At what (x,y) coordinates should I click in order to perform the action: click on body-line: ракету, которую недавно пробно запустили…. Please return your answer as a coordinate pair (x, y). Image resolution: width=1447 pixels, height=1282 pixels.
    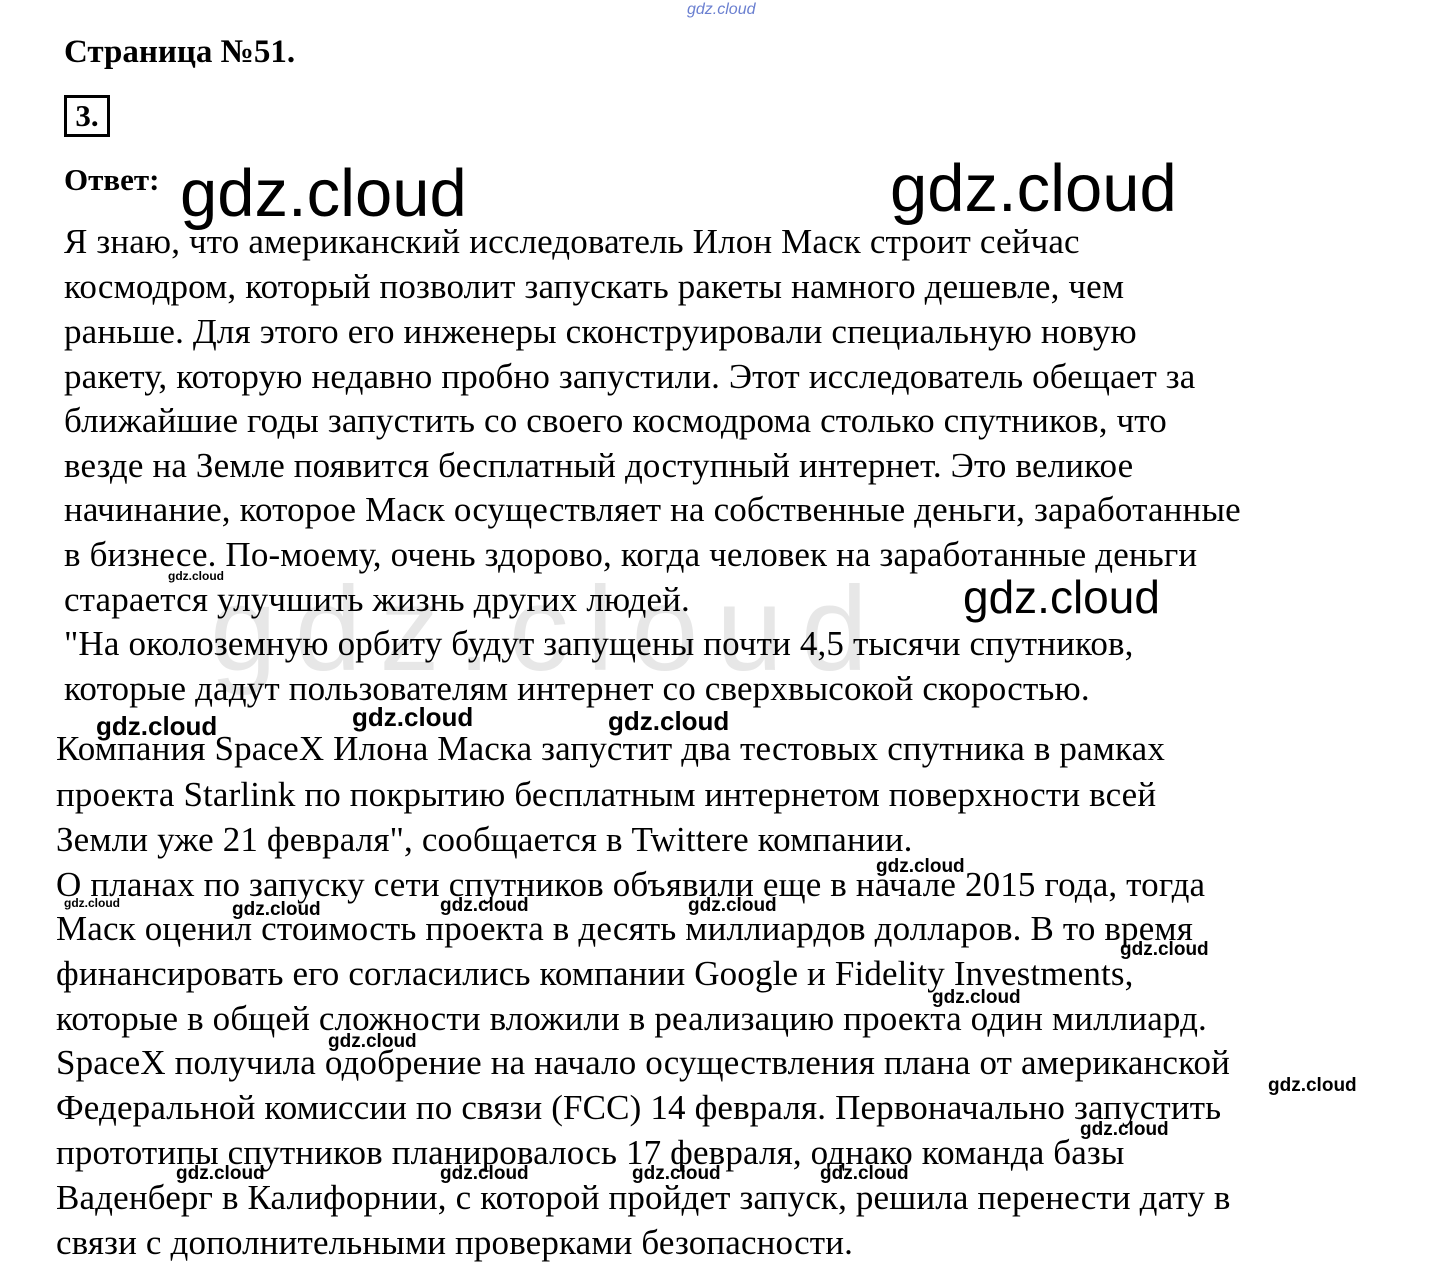
    Looking at the image, I should click on (630, 376).